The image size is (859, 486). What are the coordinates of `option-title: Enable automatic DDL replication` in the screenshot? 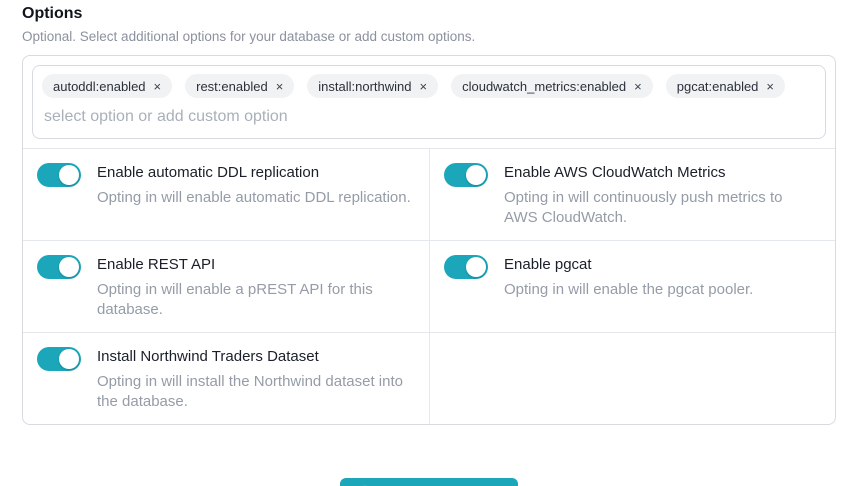 It's located at (208, 172).